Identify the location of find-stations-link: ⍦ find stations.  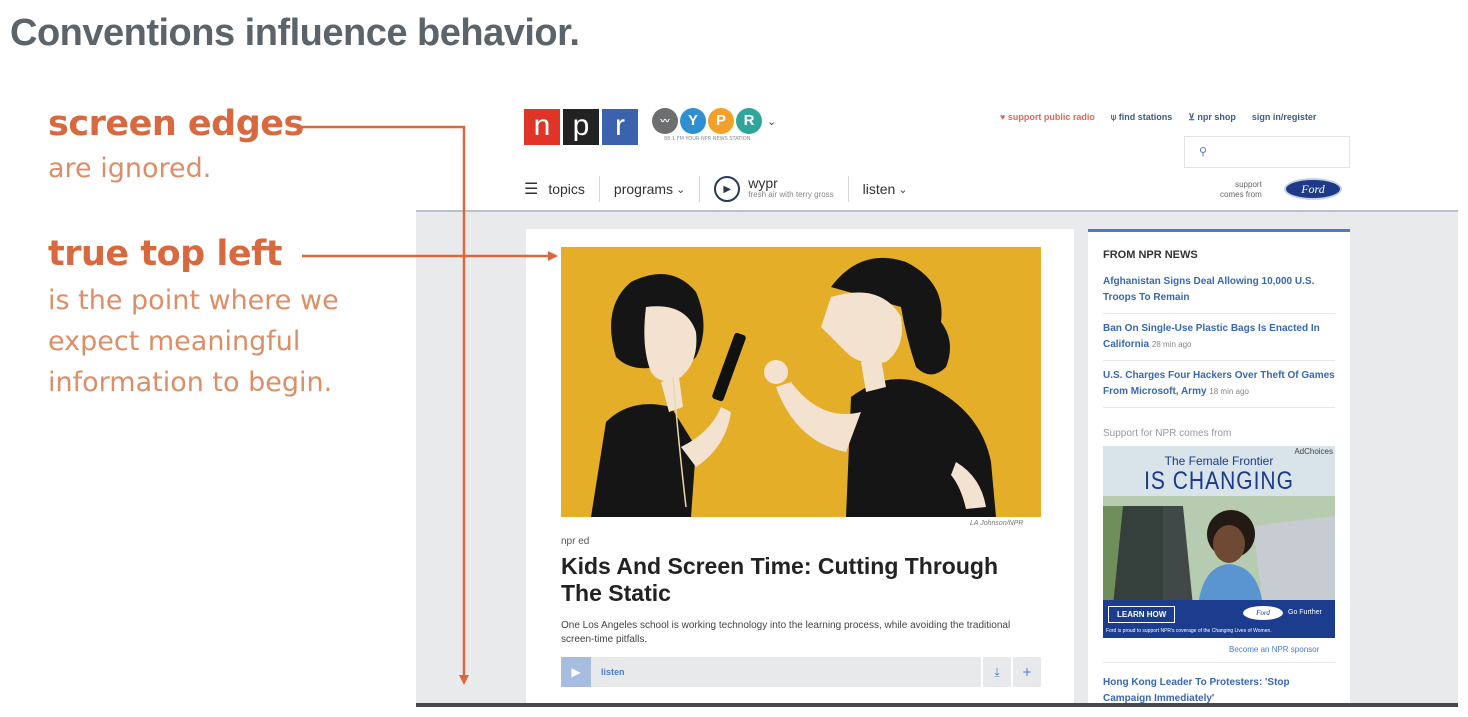
(1141, 117).